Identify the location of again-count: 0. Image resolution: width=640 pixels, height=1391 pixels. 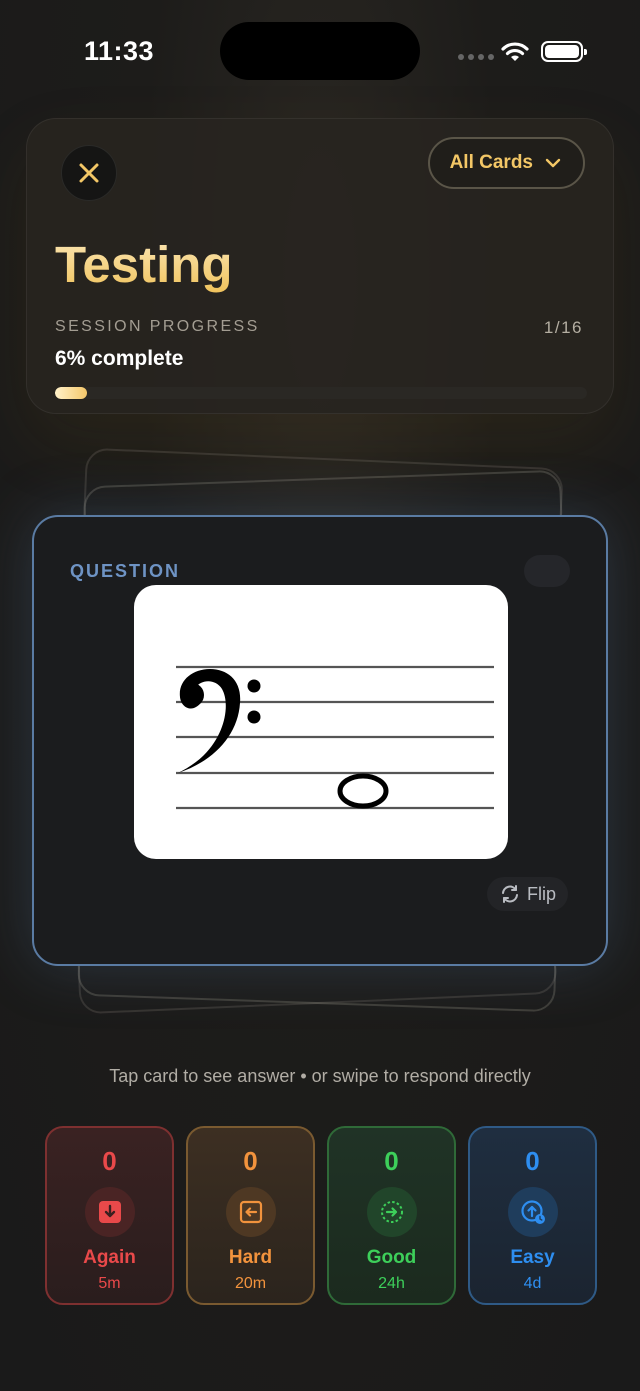
(109, 1161).